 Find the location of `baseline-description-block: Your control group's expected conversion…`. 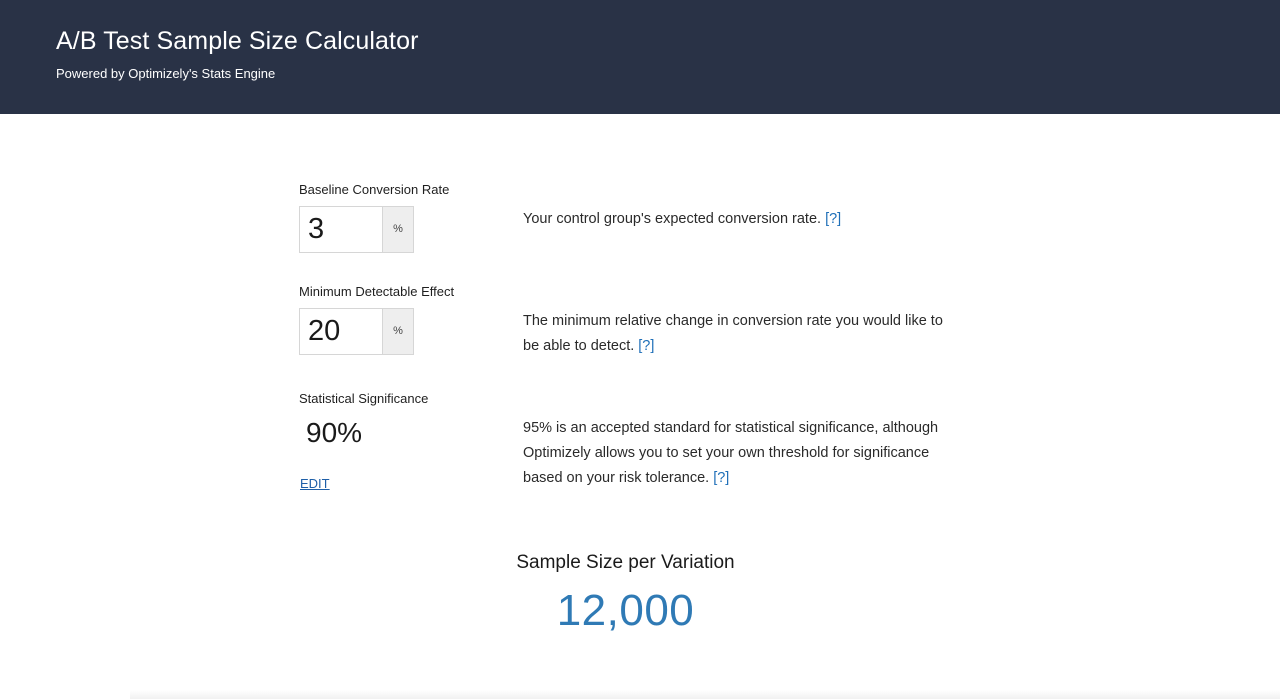

baseline-description-block: Your control group's expected conversion… is located at coordinates (743, 219).